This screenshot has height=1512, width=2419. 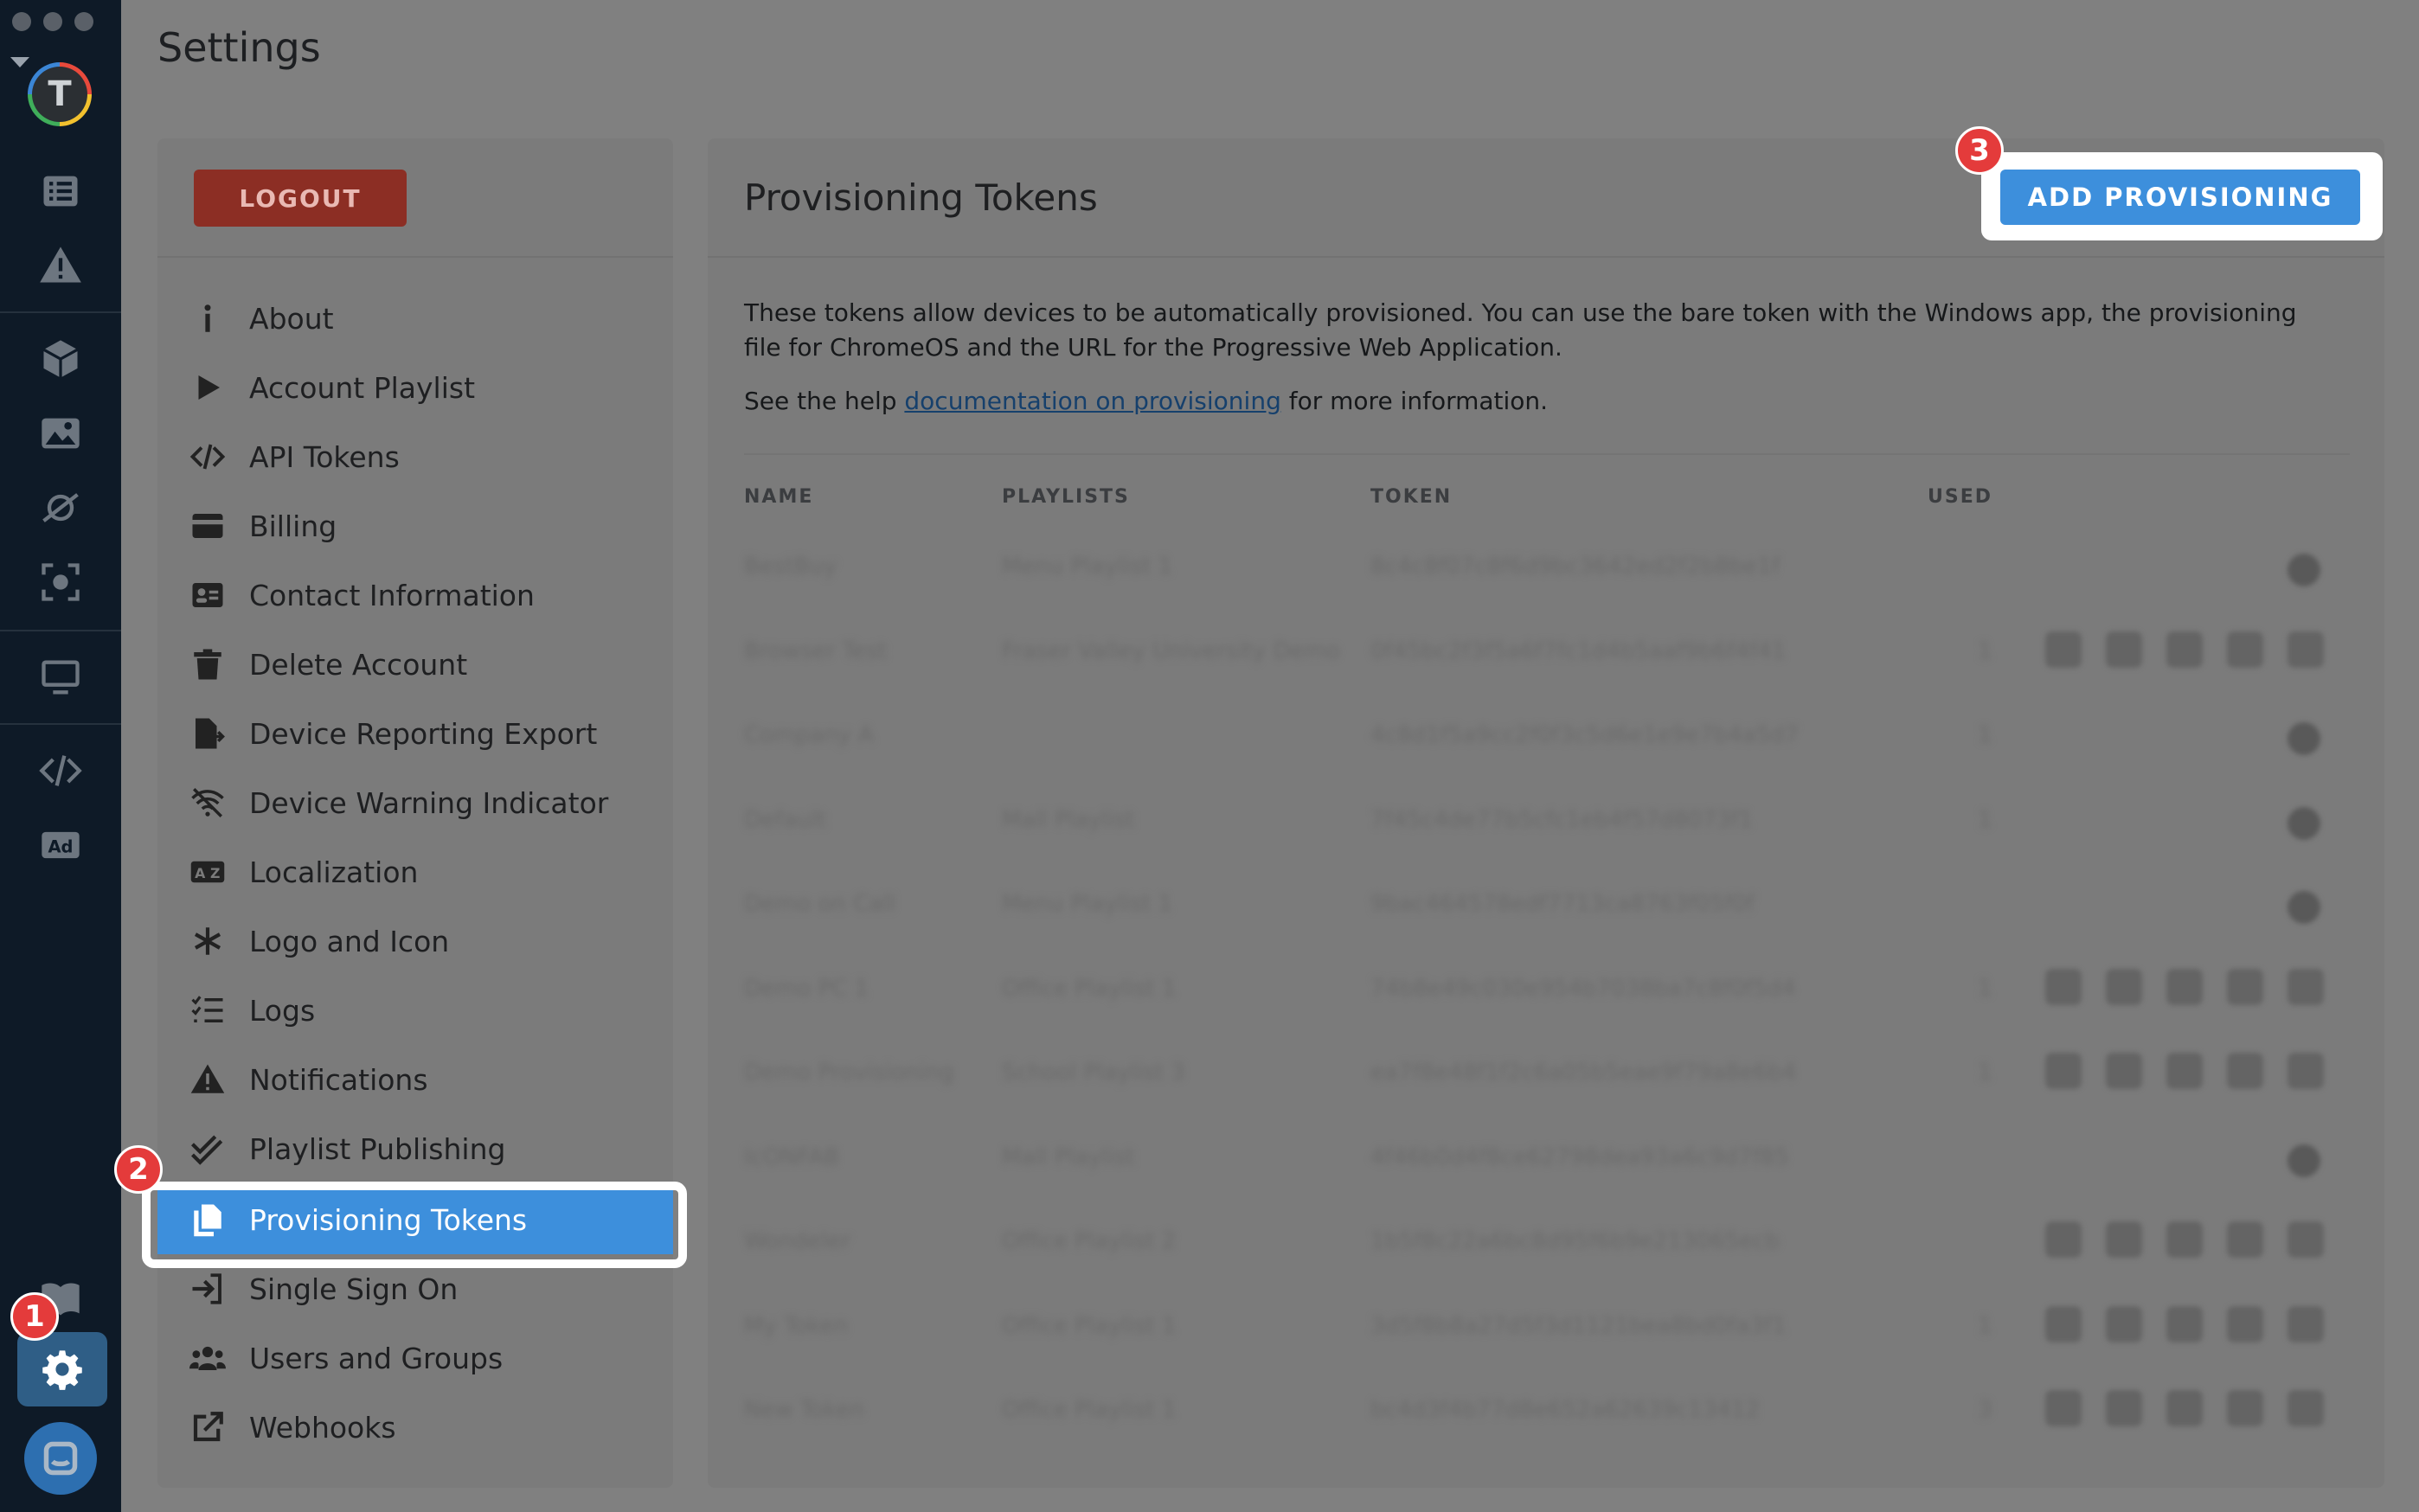 I want to click on window-controls, so click(x=52, y=21).